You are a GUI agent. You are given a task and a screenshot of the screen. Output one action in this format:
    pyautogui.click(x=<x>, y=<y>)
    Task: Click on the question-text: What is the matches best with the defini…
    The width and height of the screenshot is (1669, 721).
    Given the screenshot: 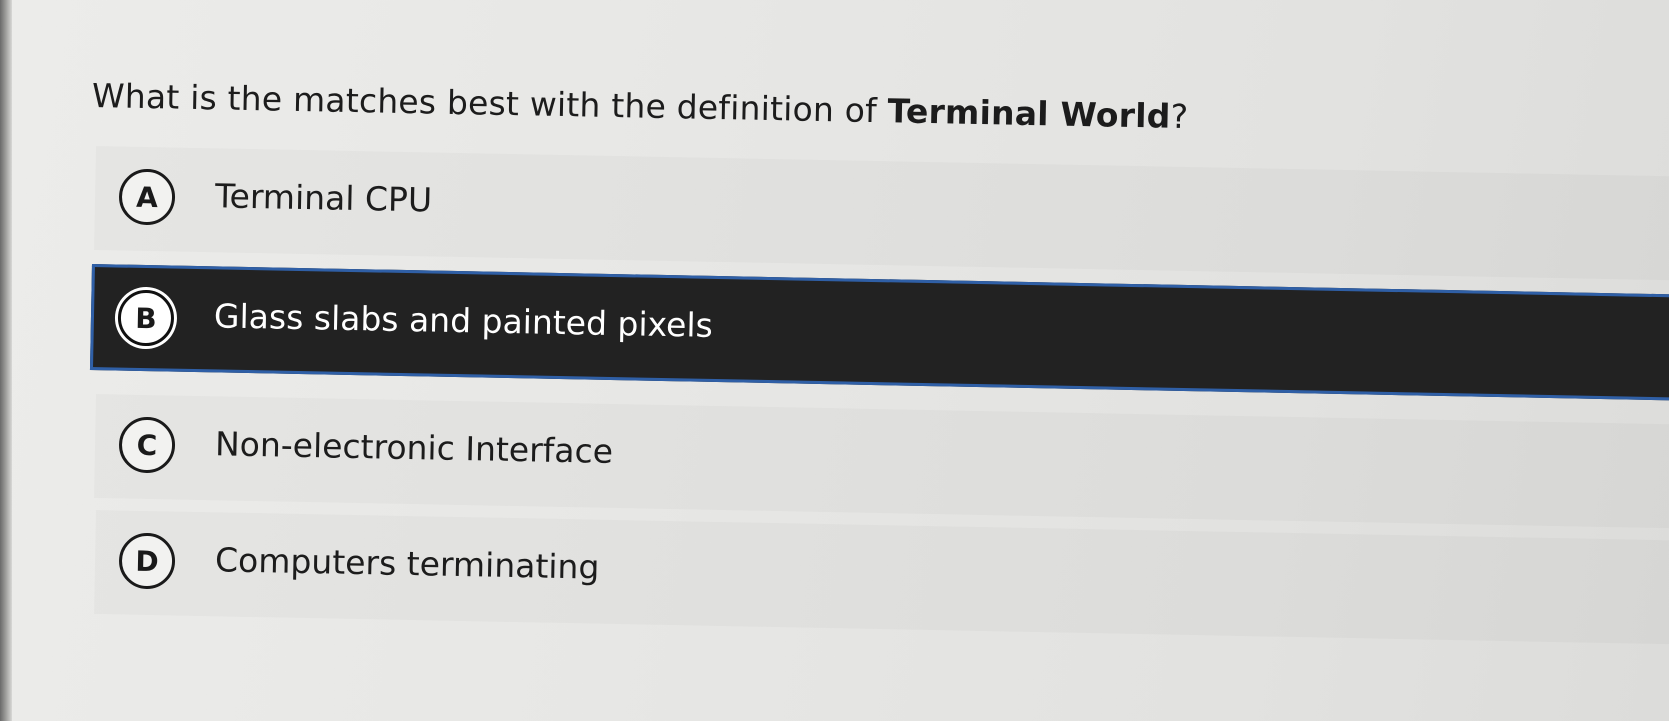 What is the action you would take?
    pyautogui.click(x=640, y=106)
    